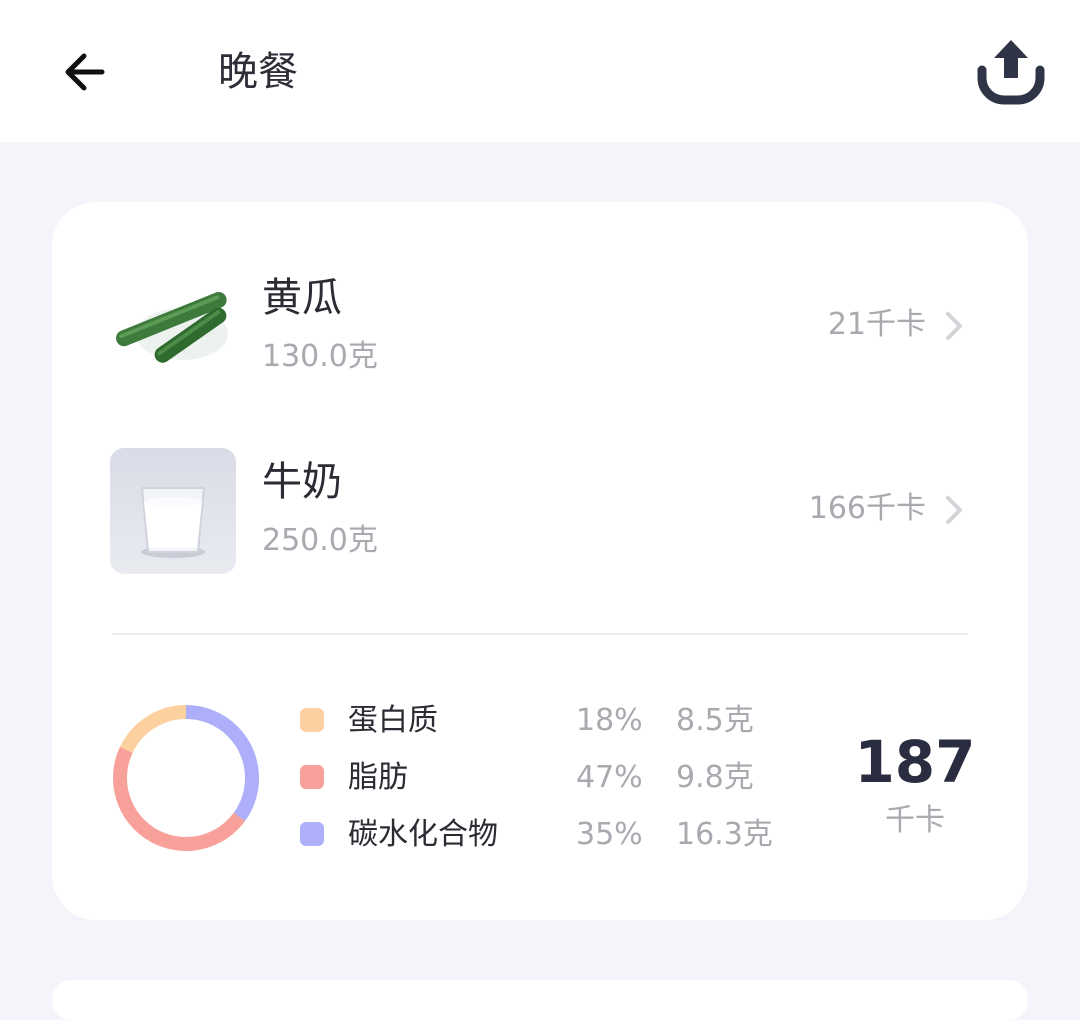  I want to click on total-calories-value: 187, so click(915, 762).